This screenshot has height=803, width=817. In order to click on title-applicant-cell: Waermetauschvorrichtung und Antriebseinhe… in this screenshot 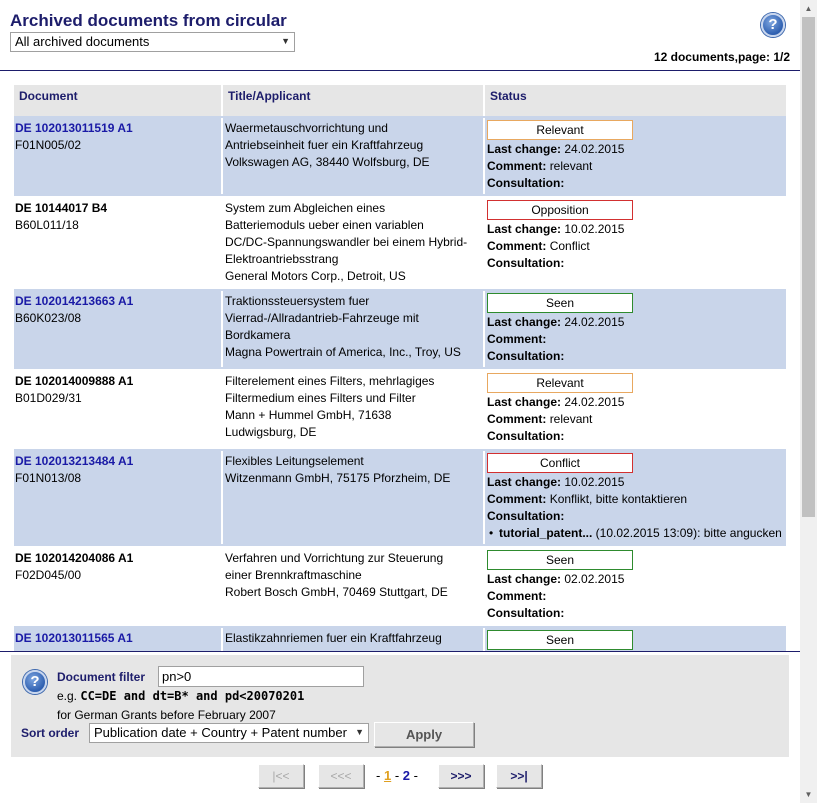, I will do `click(352, 156)`.